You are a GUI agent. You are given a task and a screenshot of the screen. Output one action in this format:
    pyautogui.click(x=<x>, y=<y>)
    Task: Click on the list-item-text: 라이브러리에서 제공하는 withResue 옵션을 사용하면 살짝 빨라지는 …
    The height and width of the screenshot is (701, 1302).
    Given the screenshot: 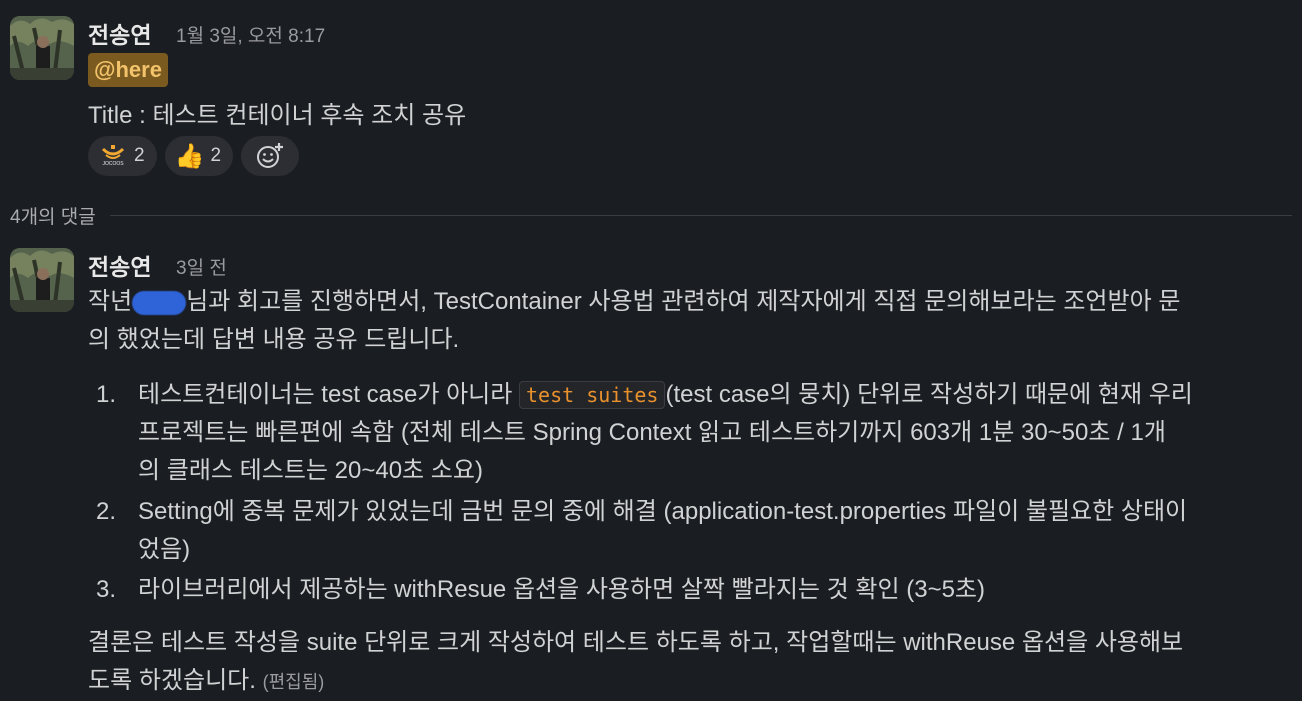 What is the action you would take?
    pyautogui.click(x=561, y=589)
    